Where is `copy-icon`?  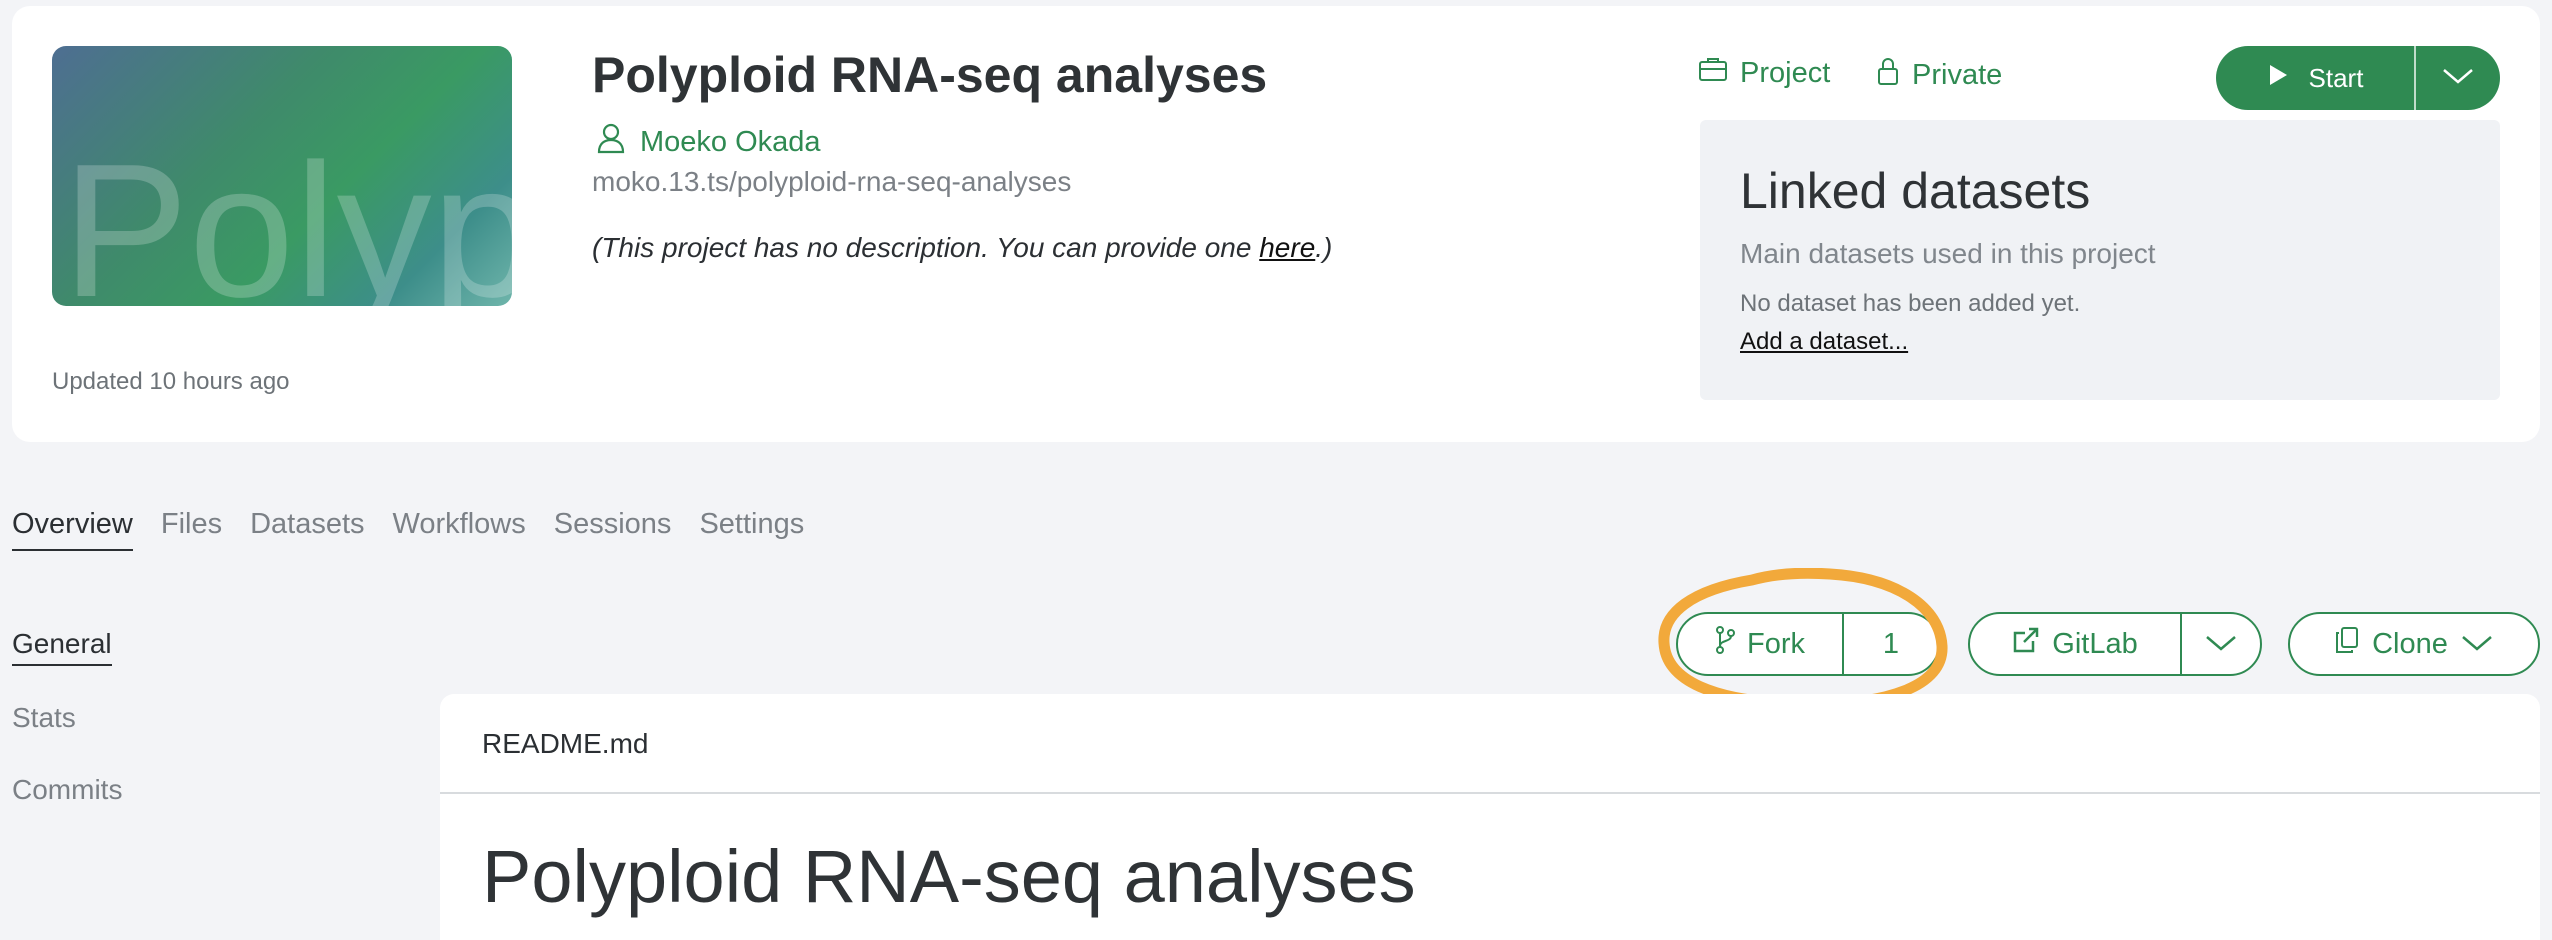 copy-icon is located at coordinates (2347, 644).